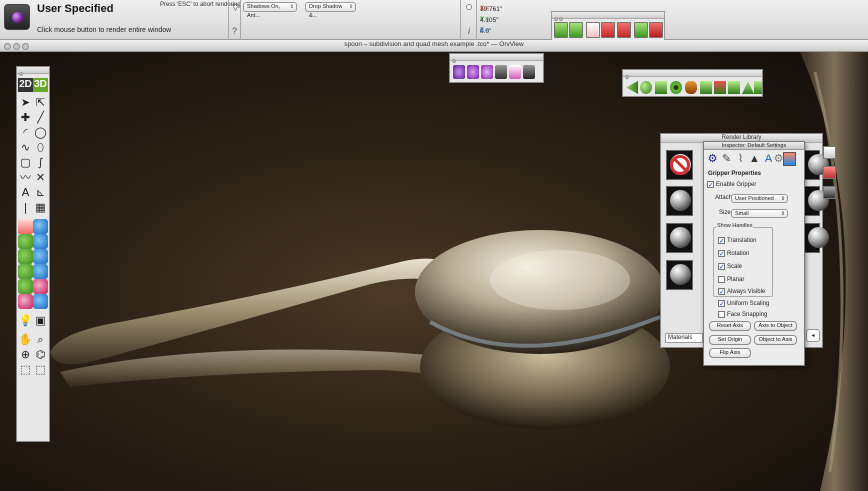 This screenshot has width=868, height=491. What do you see at coordinates (684, 338) in the screenshot?
I see `materials-select: Materials` at bounding box center [684, 338].